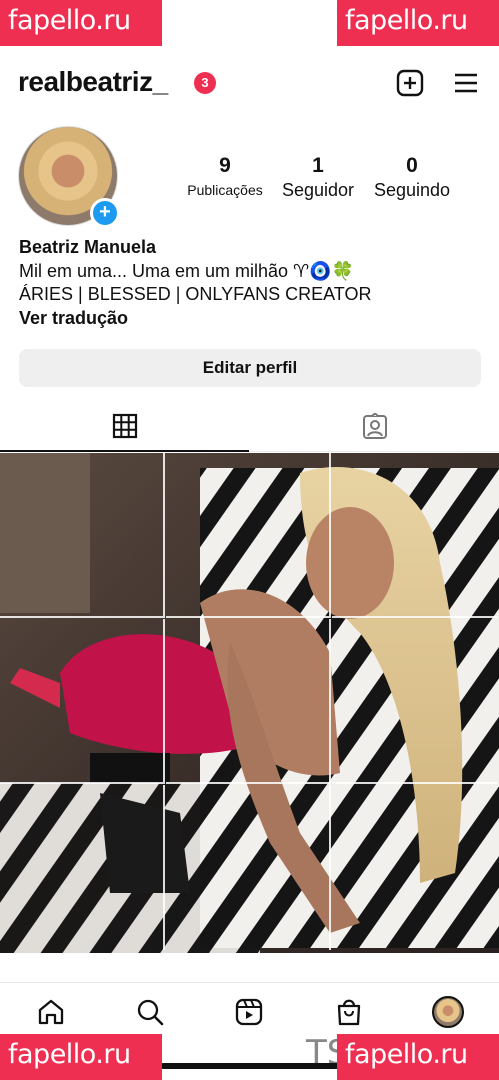 The image size is (499, 1080). I want to click on watermark-top-right: fapello.ru, so click(418, 23).